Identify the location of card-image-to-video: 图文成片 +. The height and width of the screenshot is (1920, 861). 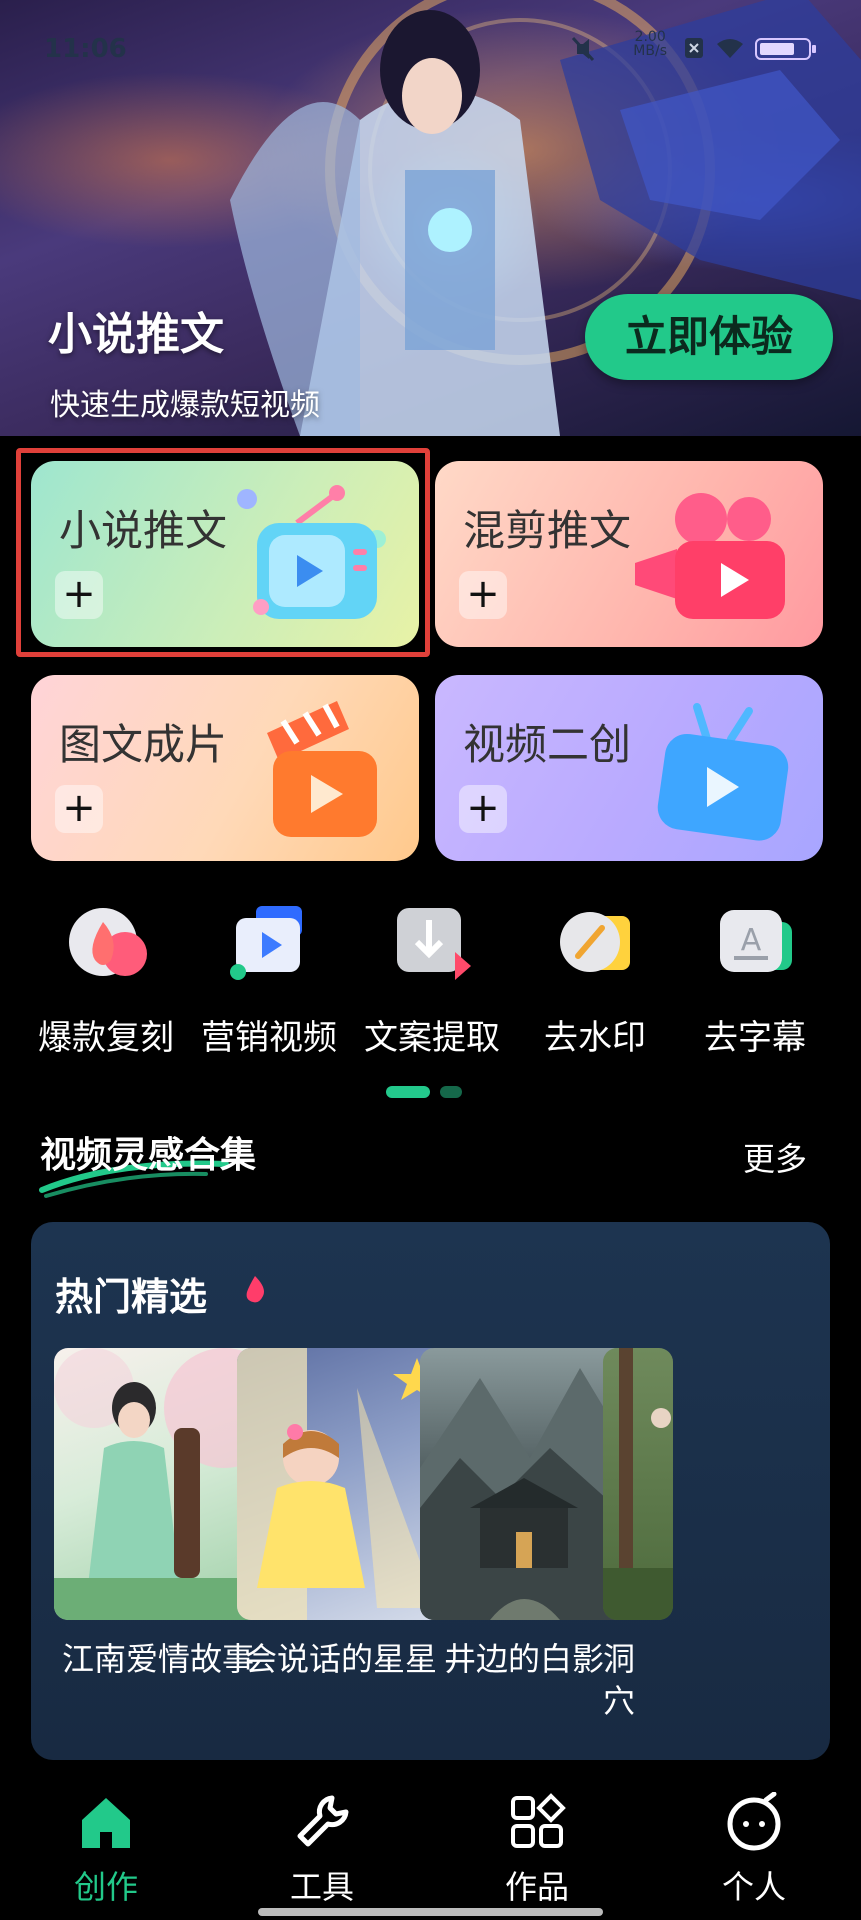
(225, 768).